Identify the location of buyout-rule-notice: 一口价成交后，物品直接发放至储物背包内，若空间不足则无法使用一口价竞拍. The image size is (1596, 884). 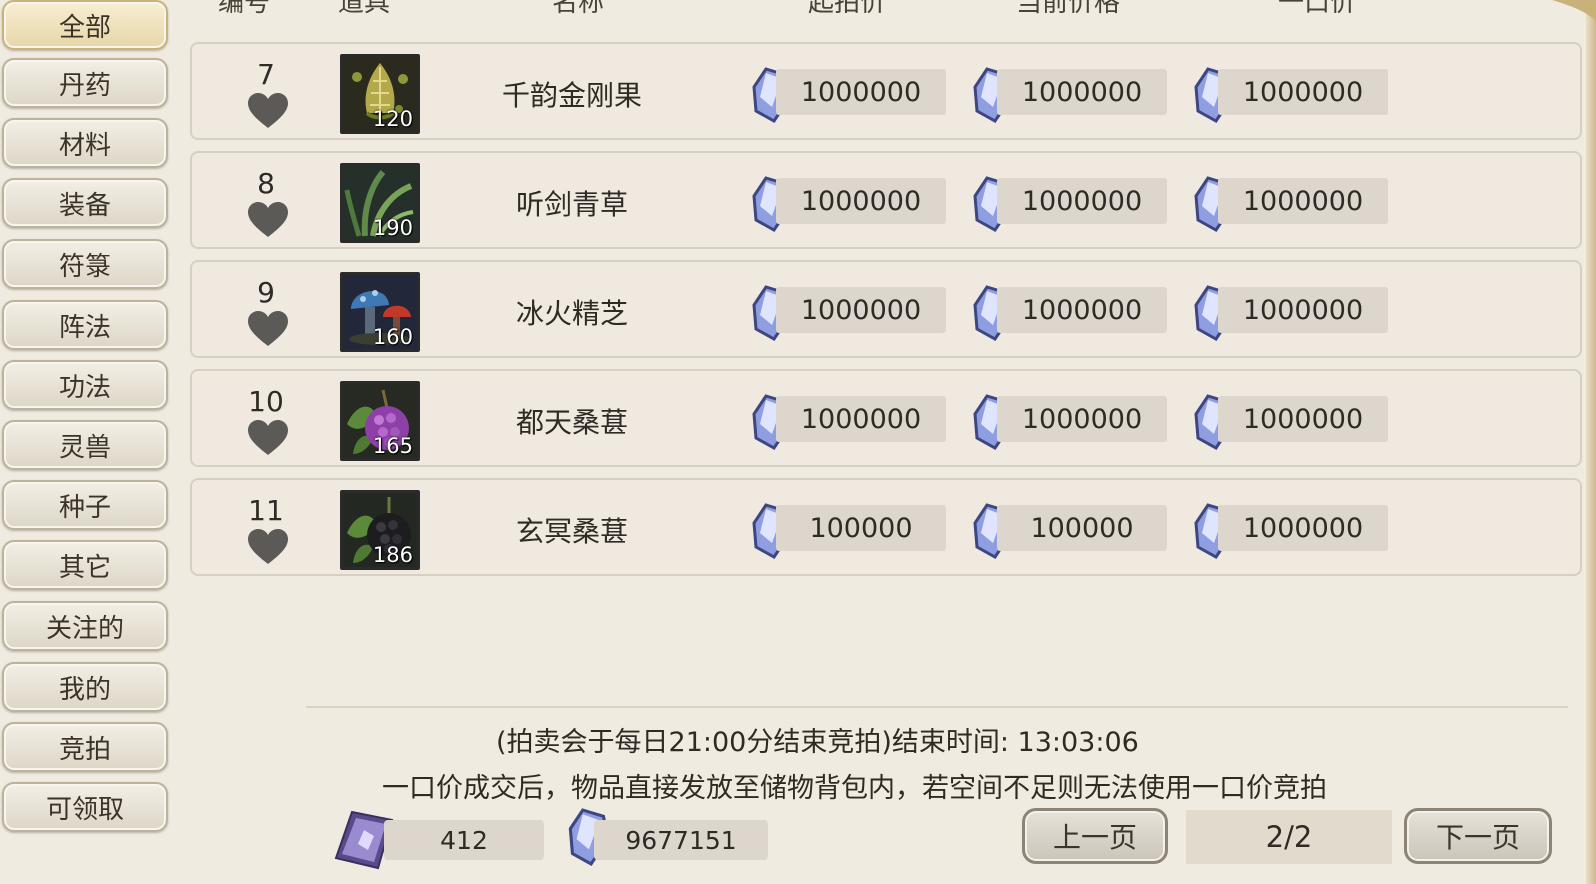
(854, 788).